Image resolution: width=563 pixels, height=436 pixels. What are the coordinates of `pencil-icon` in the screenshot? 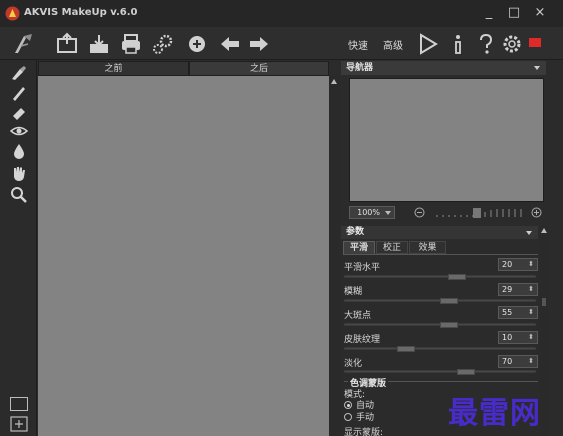 It's located at (19, 93).